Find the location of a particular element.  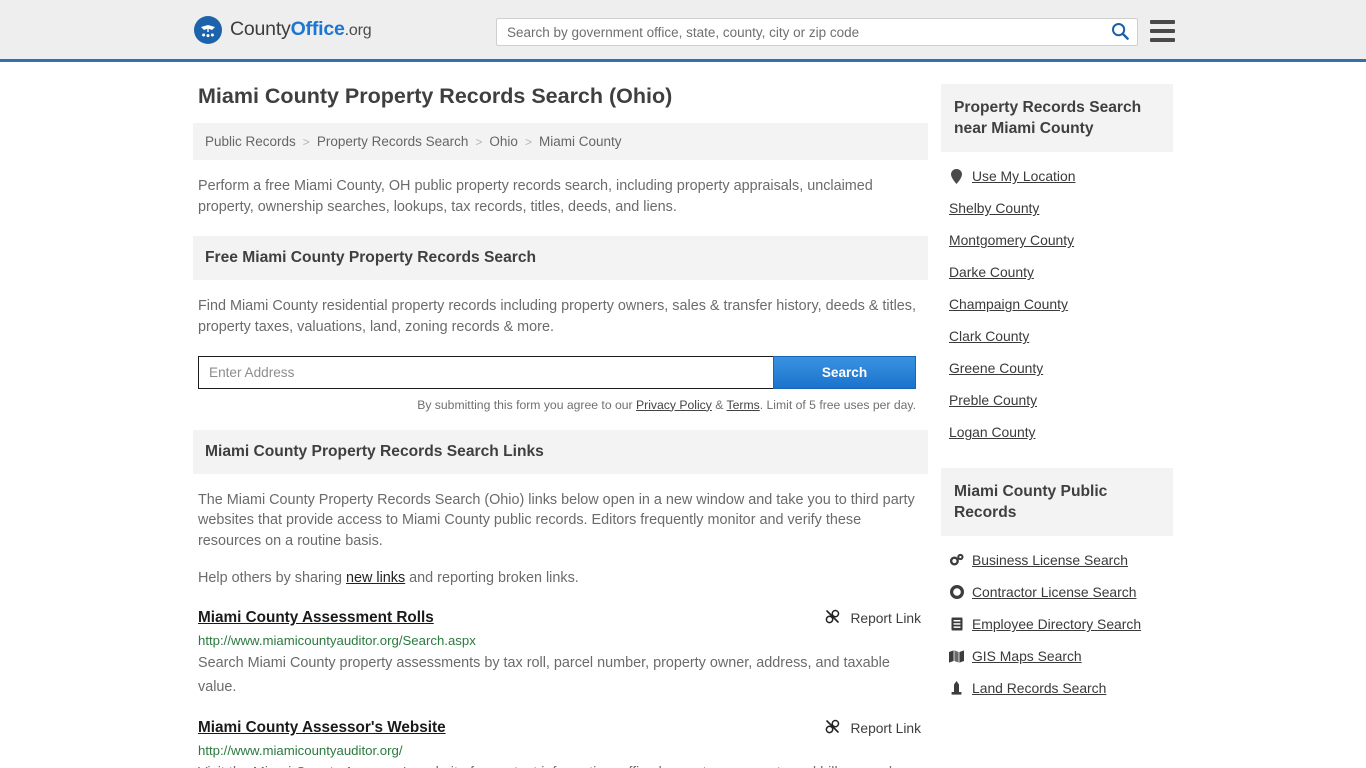

sidebar-link-label: Champaign County is located at coordinates (1008, 304).